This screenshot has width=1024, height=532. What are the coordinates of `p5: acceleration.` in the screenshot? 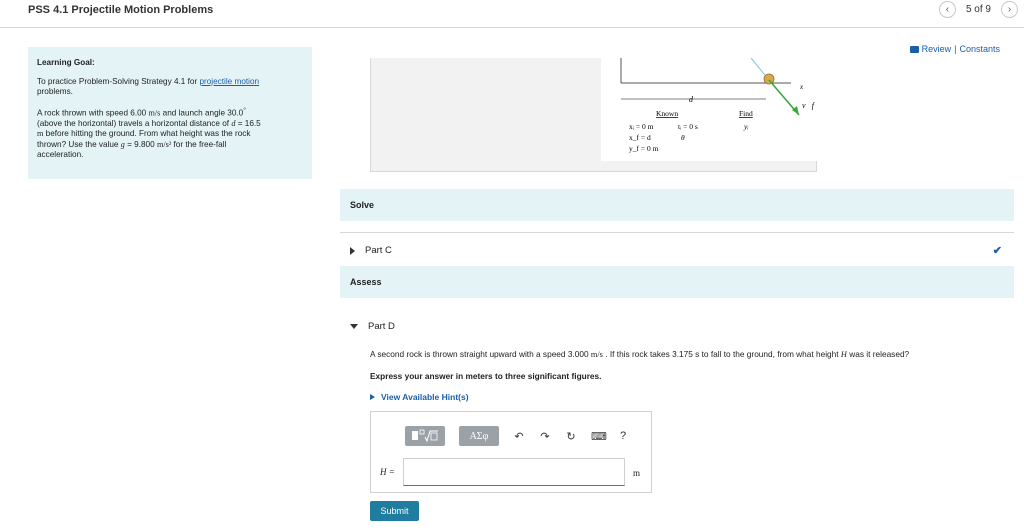 It's located at (60, 155).